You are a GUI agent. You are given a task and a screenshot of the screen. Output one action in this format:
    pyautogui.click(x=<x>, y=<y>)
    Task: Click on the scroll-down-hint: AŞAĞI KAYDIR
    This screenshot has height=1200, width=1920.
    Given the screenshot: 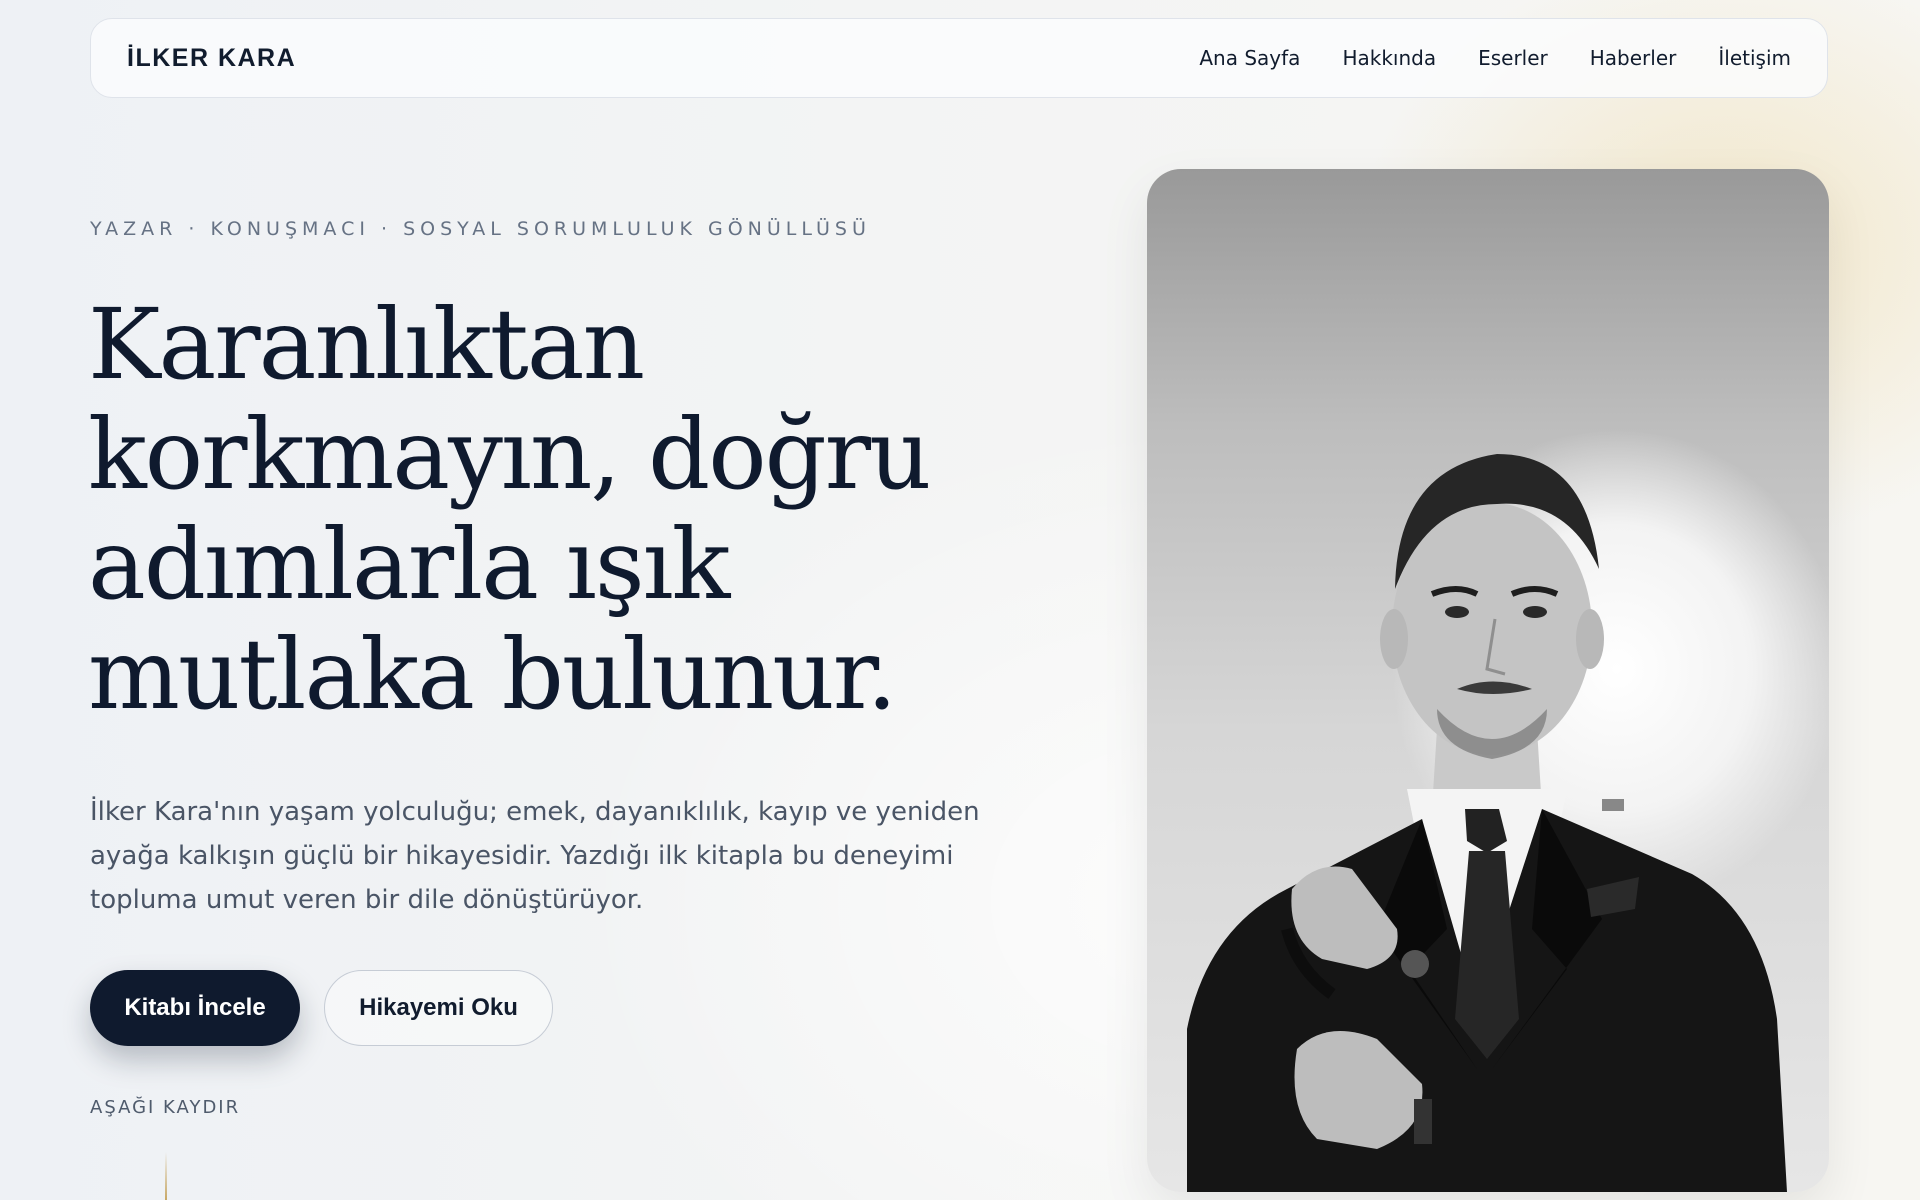 What is the action you would take?
    pyautogui.click(x=165, y=1107)
    